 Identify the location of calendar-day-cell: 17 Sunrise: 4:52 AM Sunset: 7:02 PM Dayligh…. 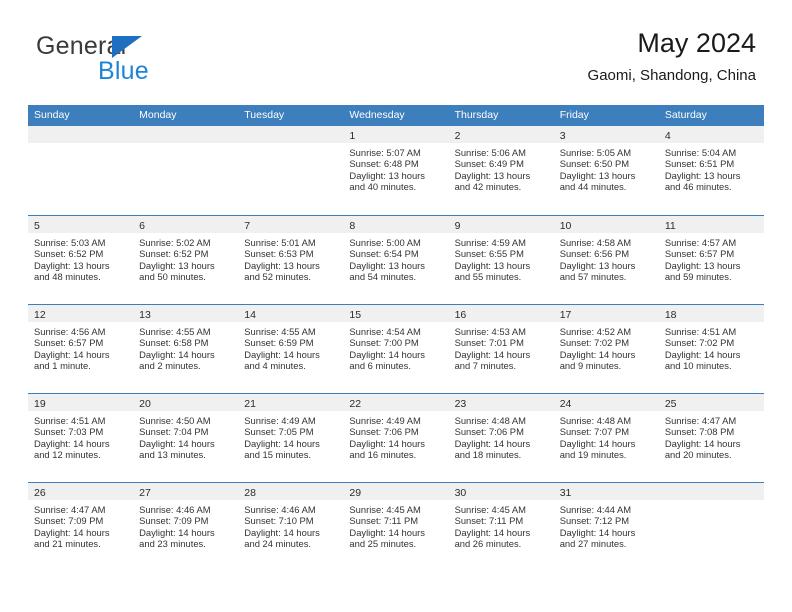
(606, 349).